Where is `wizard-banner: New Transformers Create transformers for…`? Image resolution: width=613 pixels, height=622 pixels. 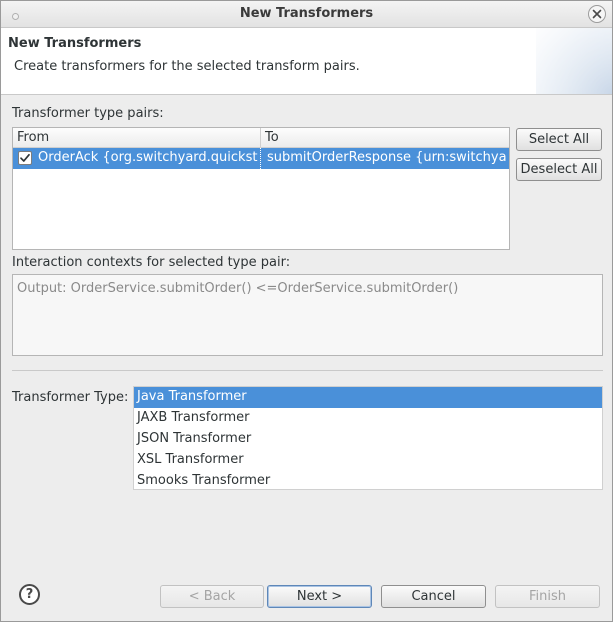 wizard-banner: New Transformers Create transformers for… is located at coordinates (306, 61).